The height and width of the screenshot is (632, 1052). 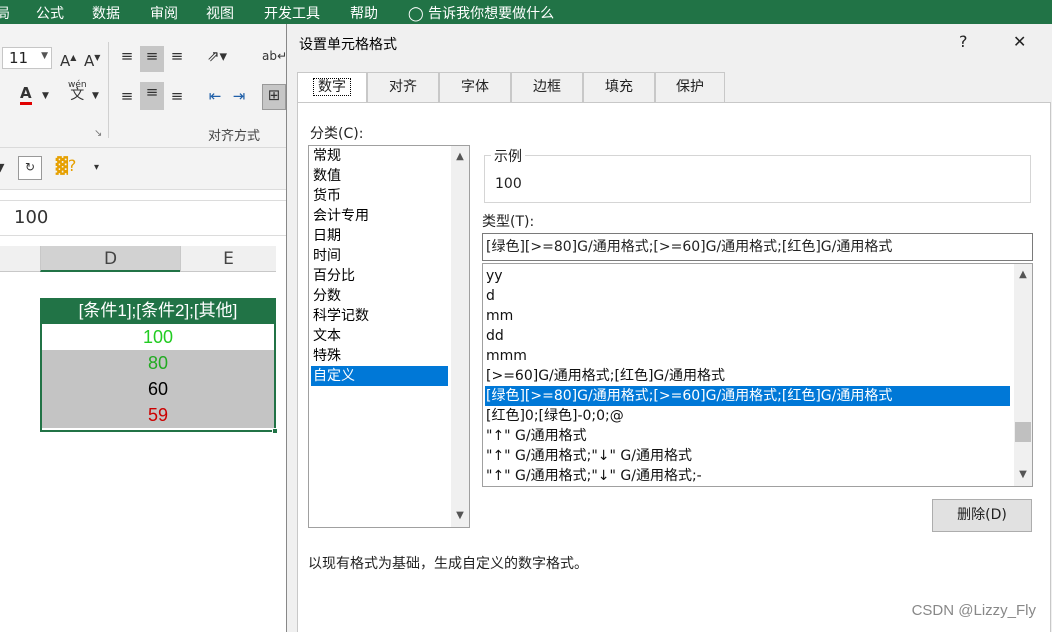 I want to click on category-item-selected: 自定义, so click(x=379, y=376).